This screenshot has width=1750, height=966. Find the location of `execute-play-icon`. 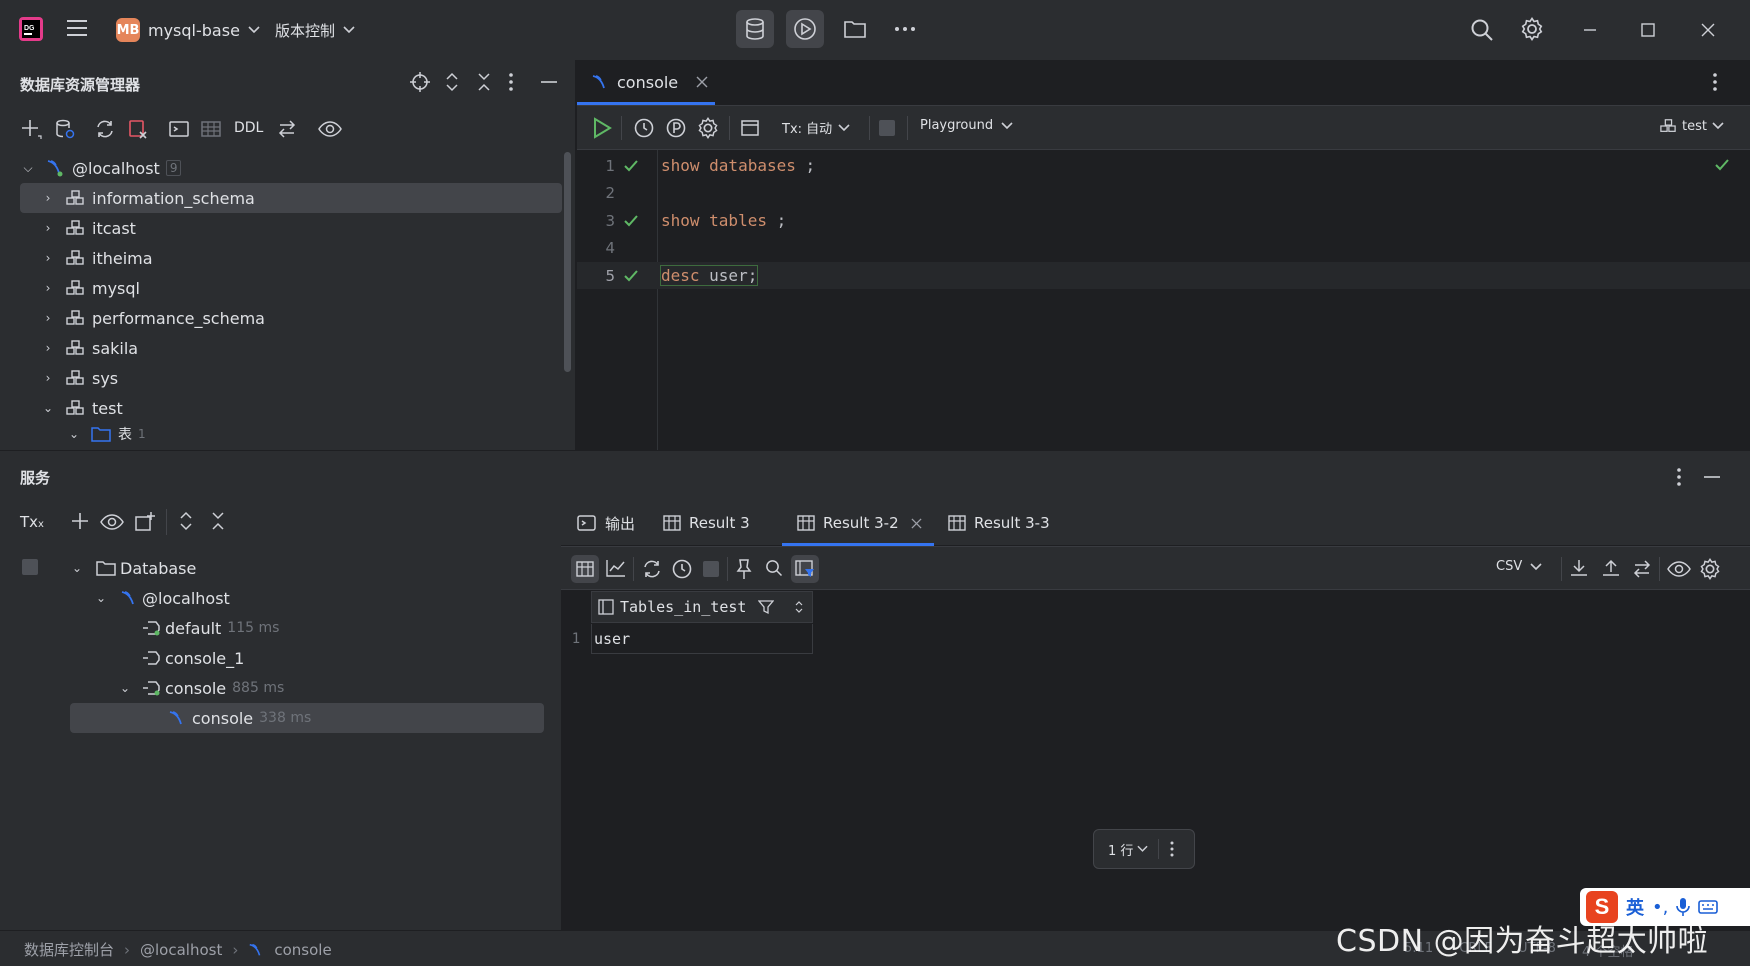

execute-play-icon is located at coordinates (602, 128).